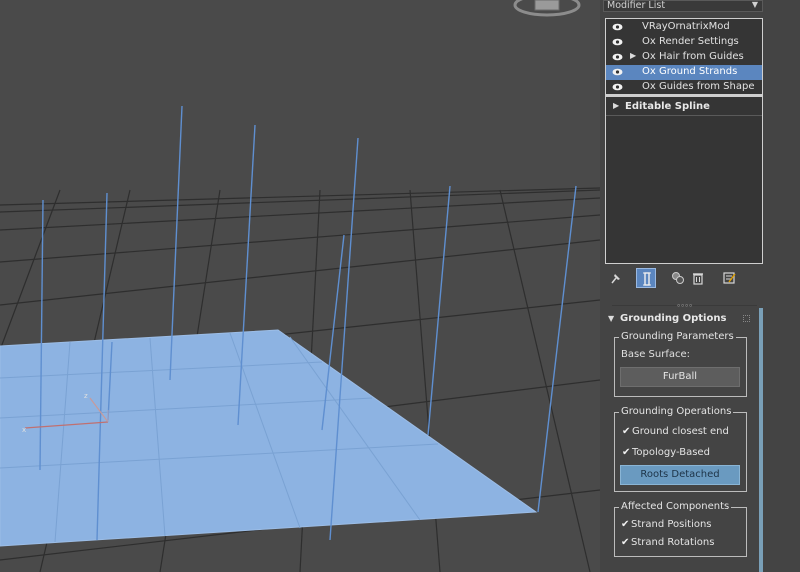 Image resolution: width=800 pixels, height=572 pixels. Describe the element at coordinates (698, 86) in the screenshot. I see `stack-item-label: Ox Guides from Shape` at that location.